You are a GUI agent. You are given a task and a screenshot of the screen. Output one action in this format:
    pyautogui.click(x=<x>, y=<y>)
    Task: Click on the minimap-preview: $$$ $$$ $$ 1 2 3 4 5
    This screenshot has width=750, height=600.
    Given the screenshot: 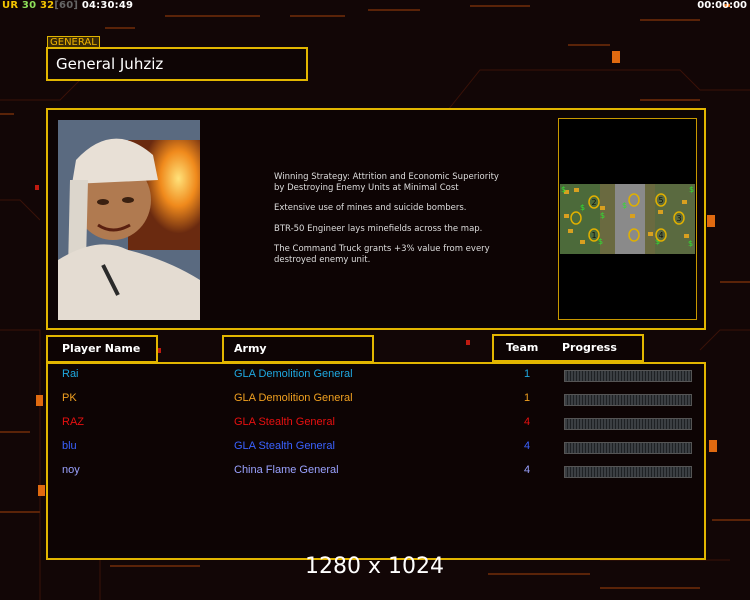 What is the action you would take?
    pyautogui.click(x=627, y=219)
    